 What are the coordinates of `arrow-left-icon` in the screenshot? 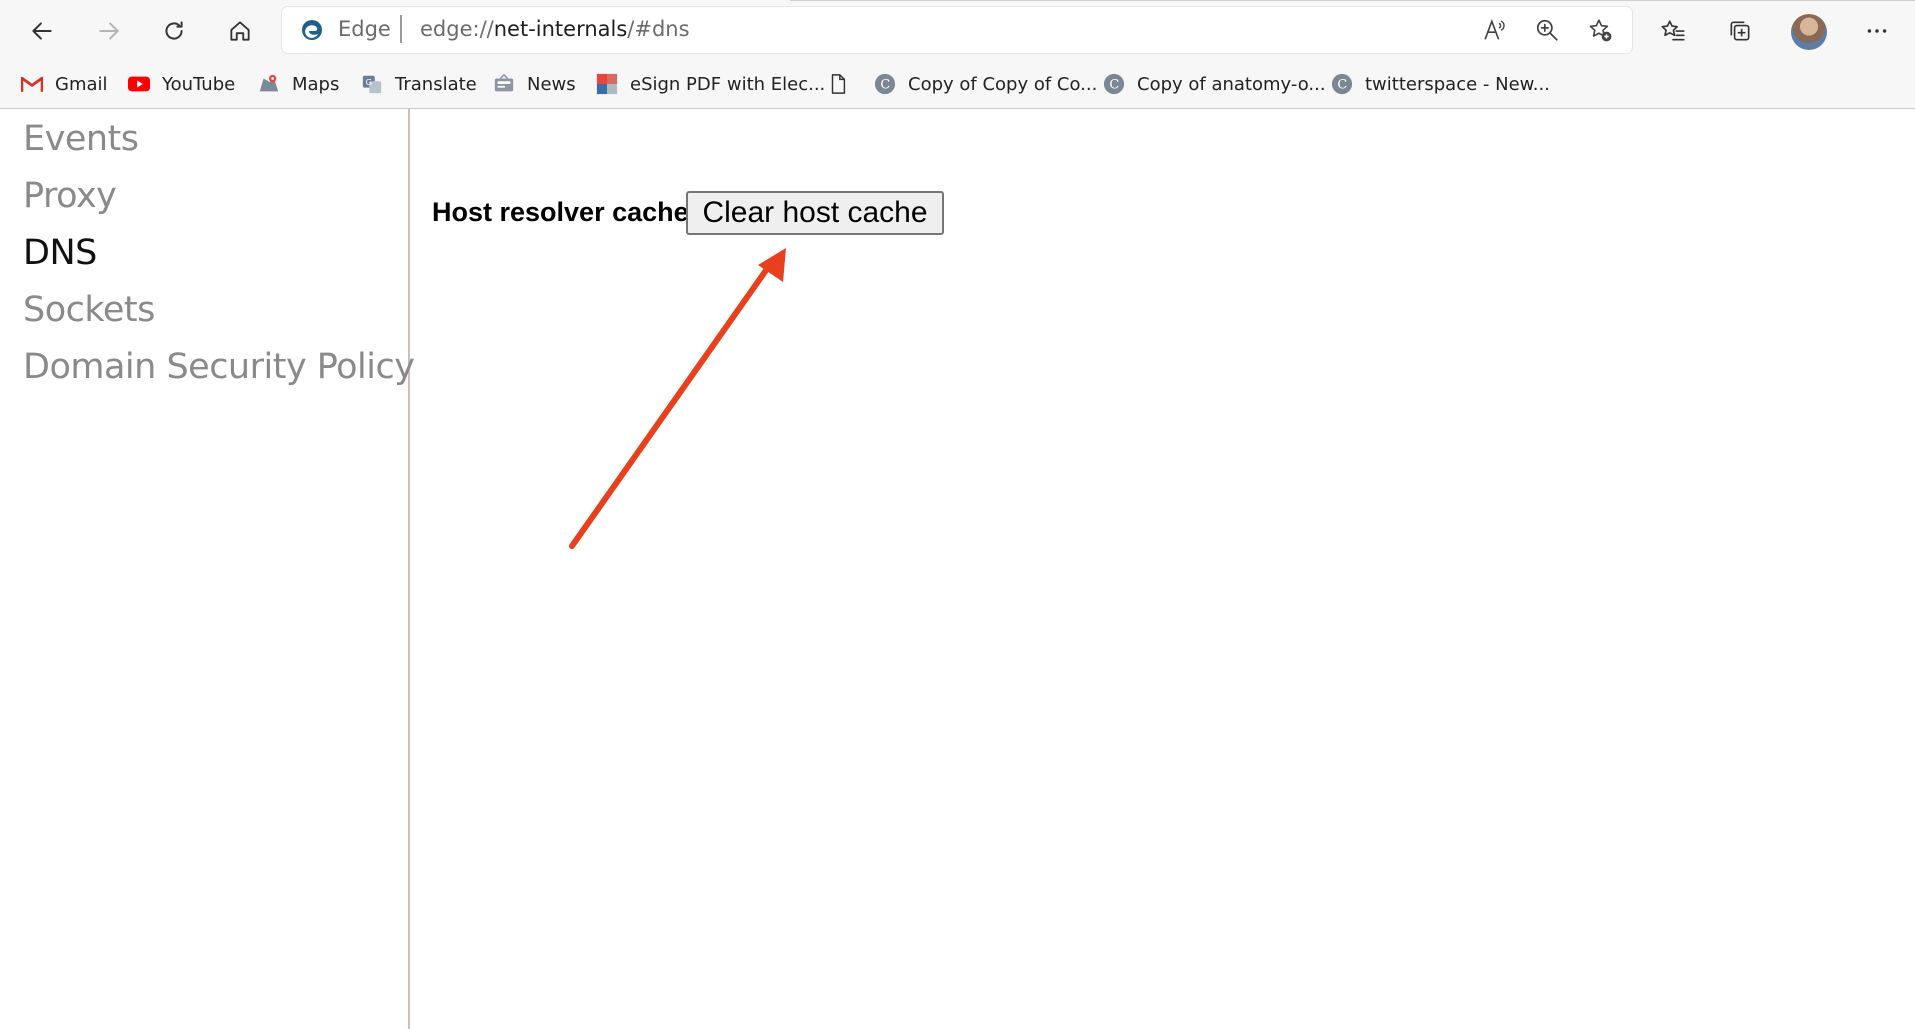 It's located at (42, 31).